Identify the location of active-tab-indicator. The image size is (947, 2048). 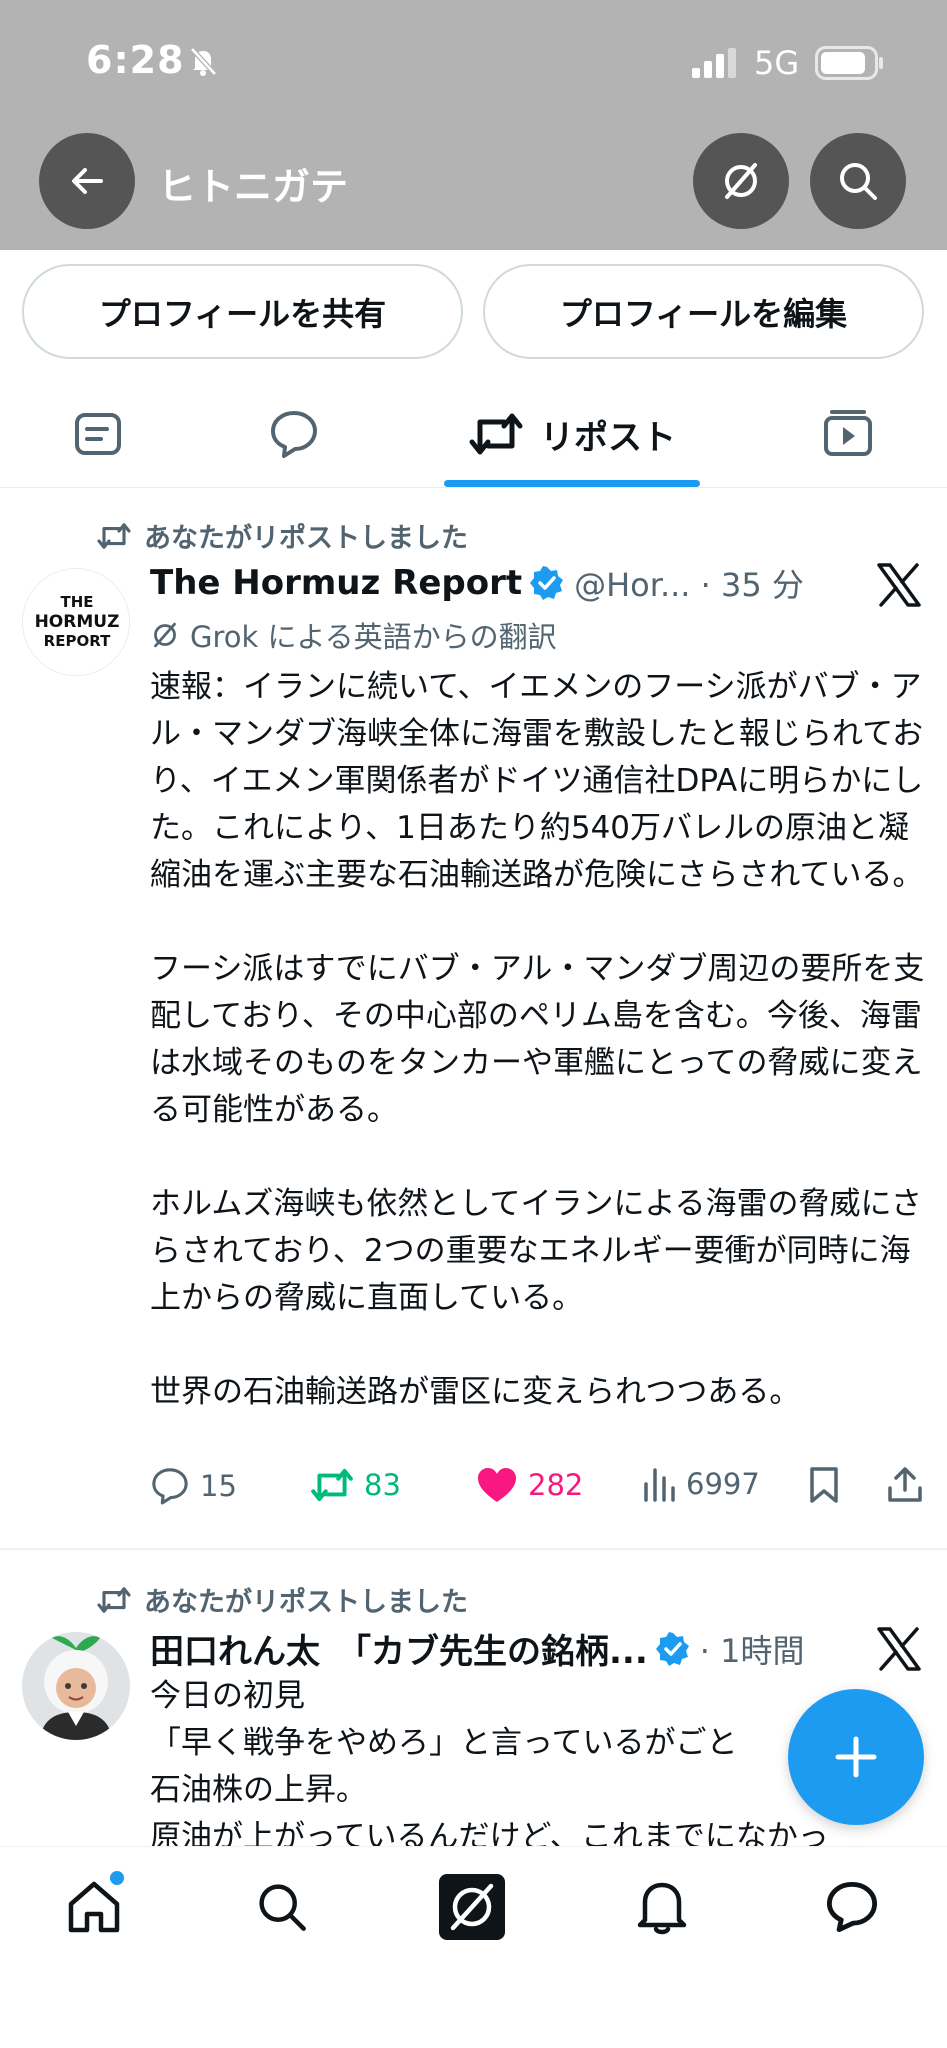
(572, 483).